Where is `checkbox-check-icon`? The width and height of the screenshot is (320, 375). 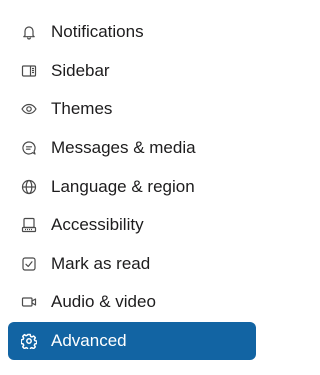
checkbox-check-icon is located at coordinates (29, 264).